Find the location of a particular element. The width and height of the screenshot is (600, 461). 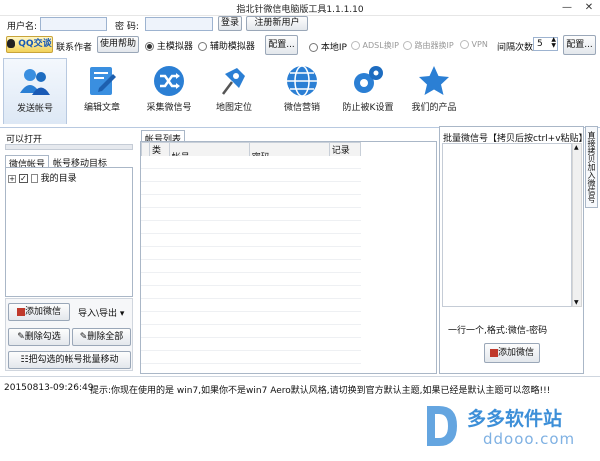

scroll-down-icon: ▼ is located at coordinates (576, 302).